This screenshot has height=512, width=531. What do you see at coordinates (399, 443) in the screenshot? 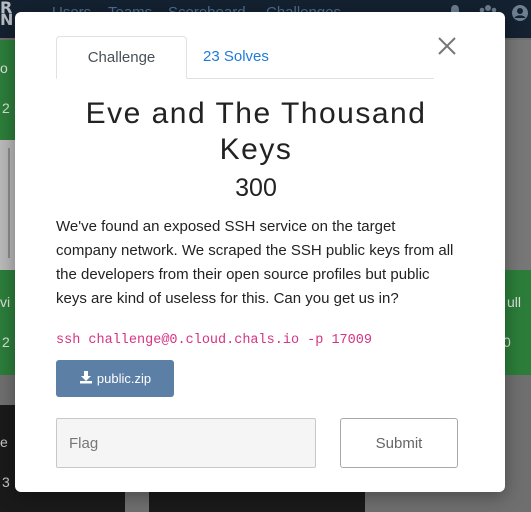
I see `submit-button: Submit` at bounding box center [399, 443].